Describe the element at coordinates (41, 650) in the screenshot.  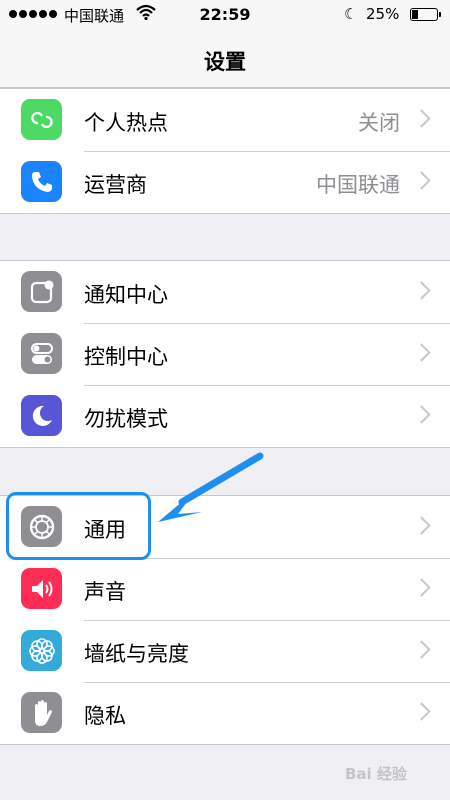
I see `flower-icon` at that location.